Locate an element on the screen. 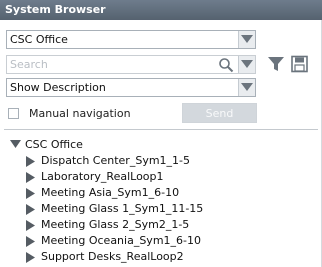  window-title: System Browser is located at coordinates (161, 10).